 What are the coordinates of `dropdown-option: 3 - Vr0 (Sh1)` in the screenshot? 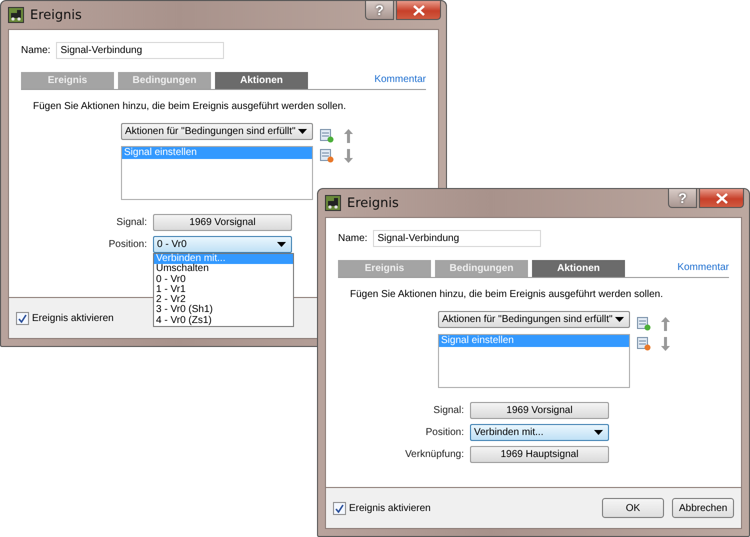 It's located at (223, 310).